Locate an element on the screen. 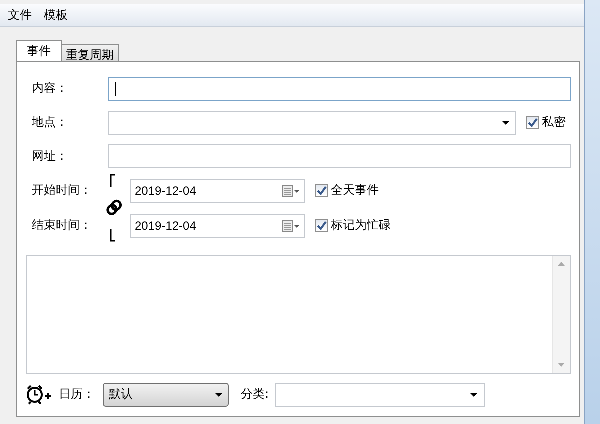  field-label: 网址： is located at coordinates (50, 156).